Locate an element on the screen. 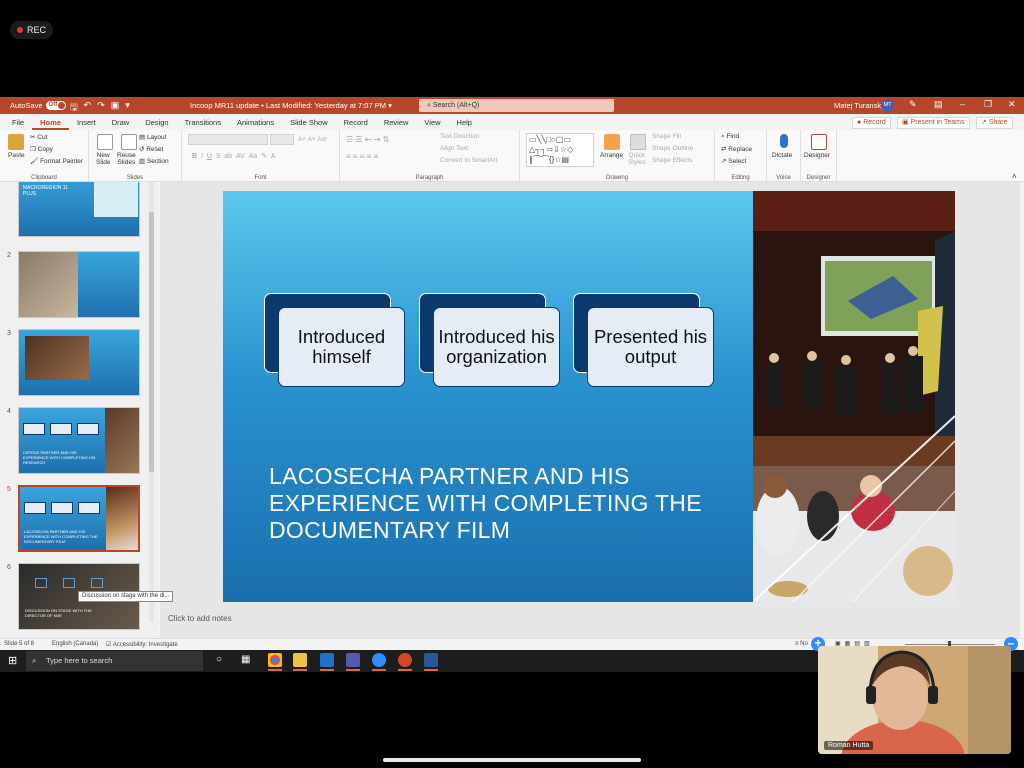 The width and height of the screenshot is (1024, 768). present-in-teams-button: ▣ Present in Teams is located at coordinates (933, 123).